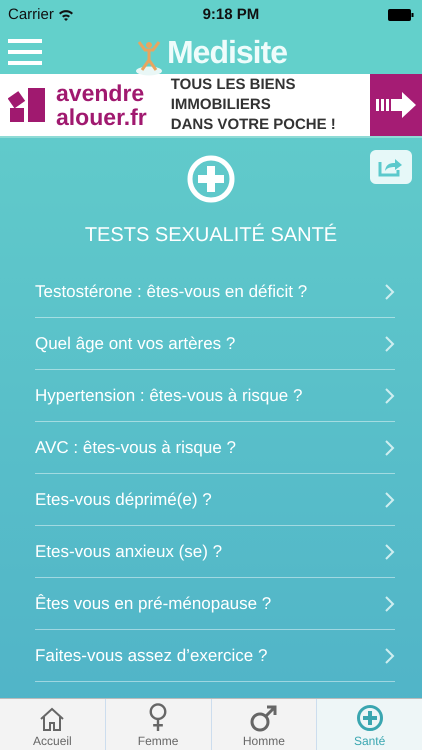  Describe the element at coordinates (215, 500) in the screenshot. I see `test-list-item: Etes-vous déprimé(e) ?` at that location.